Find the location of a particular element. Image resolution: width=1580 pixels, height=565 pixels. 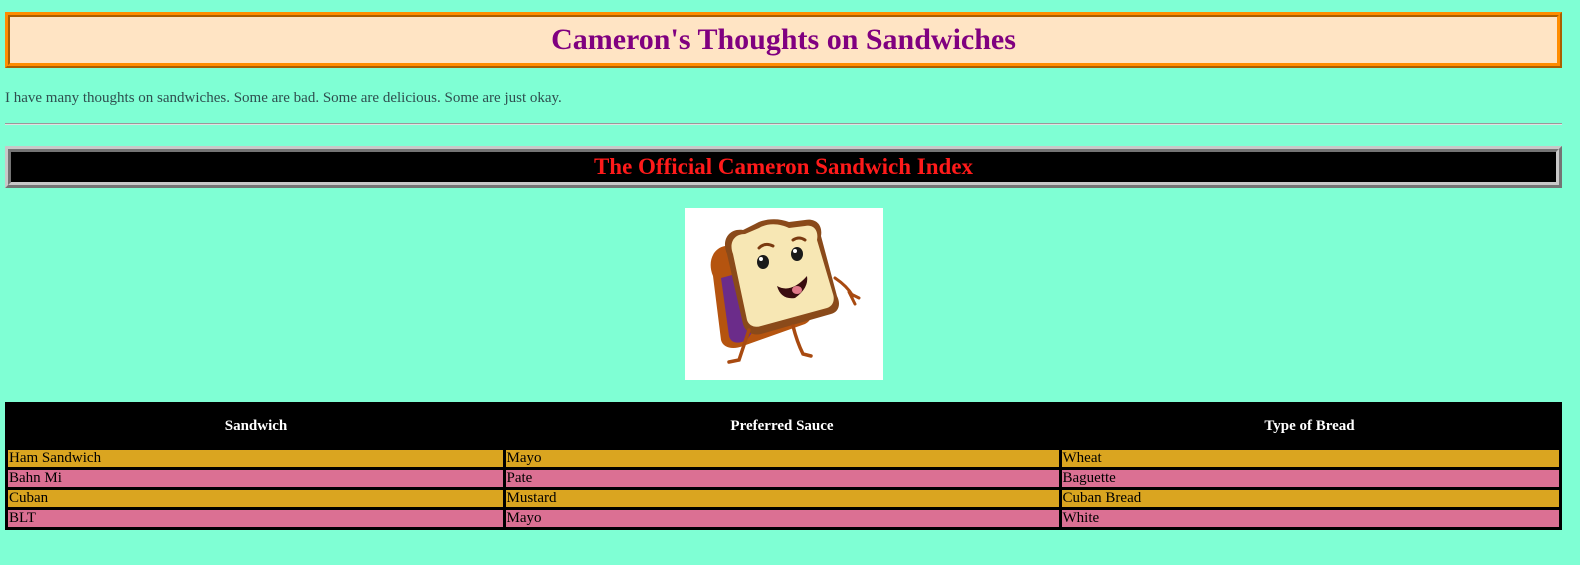

column-header-preferred-sauce: Preferred Sauce is located at coordinates (782, 426).